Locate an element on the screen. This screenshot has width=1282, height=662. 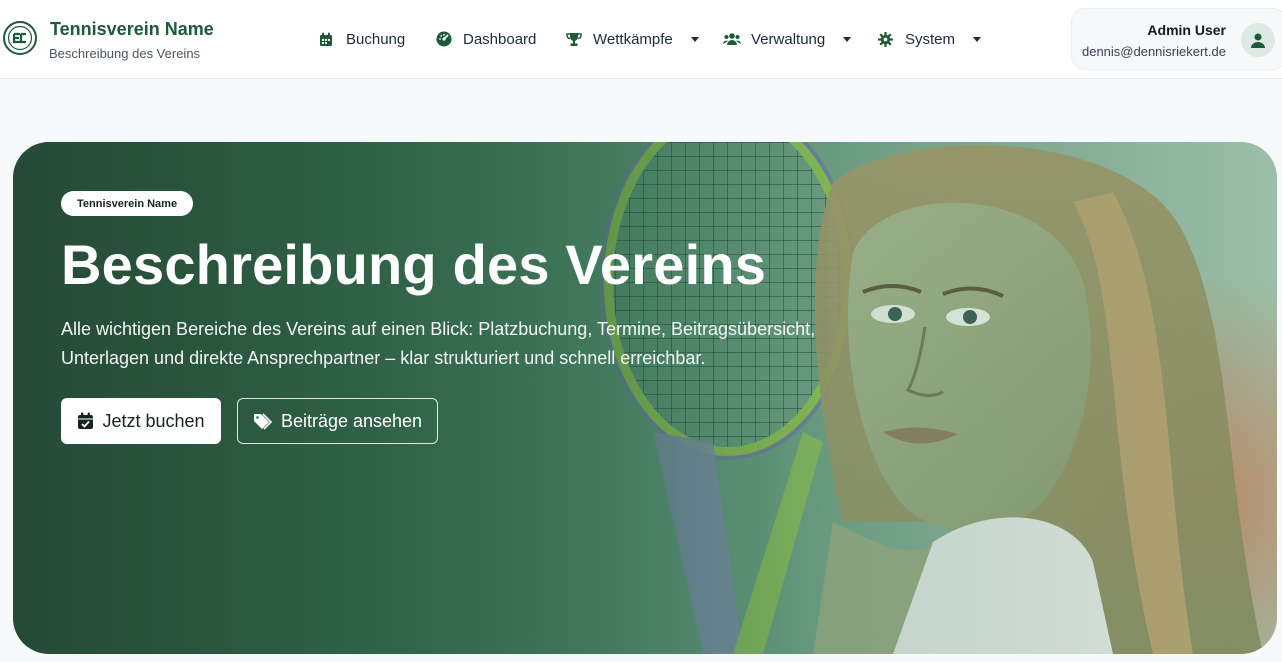
brand-subtitle: Beschreibung des Vereins is located at coordinates (125, 53).